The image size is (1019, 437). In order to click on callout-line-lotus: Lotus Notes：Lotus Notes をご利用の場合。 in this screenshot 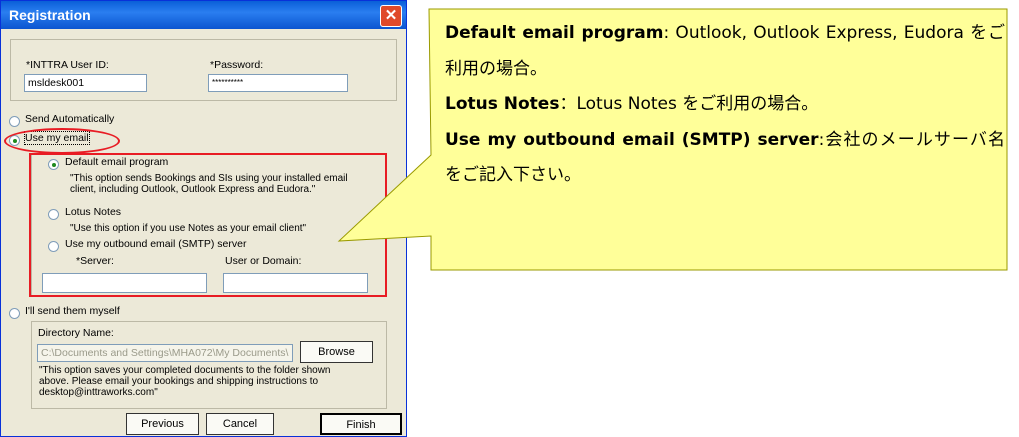, I will do `click(725, 105)`.